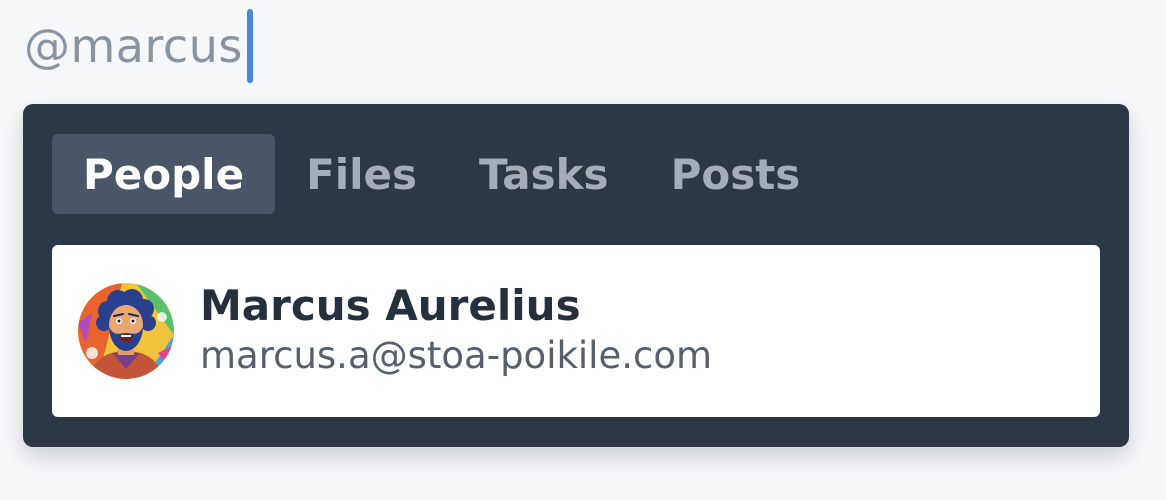  I want to click on person-name: Marcus Aurelius, so click(390, 306).